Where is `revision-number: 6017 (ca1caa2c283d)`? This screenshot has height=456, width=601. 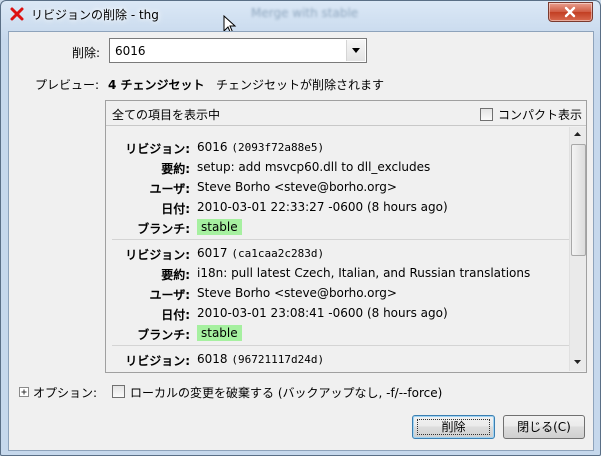
revision-number: 6017 (ca1caa2c283d) is located at coordinates (261, 253).